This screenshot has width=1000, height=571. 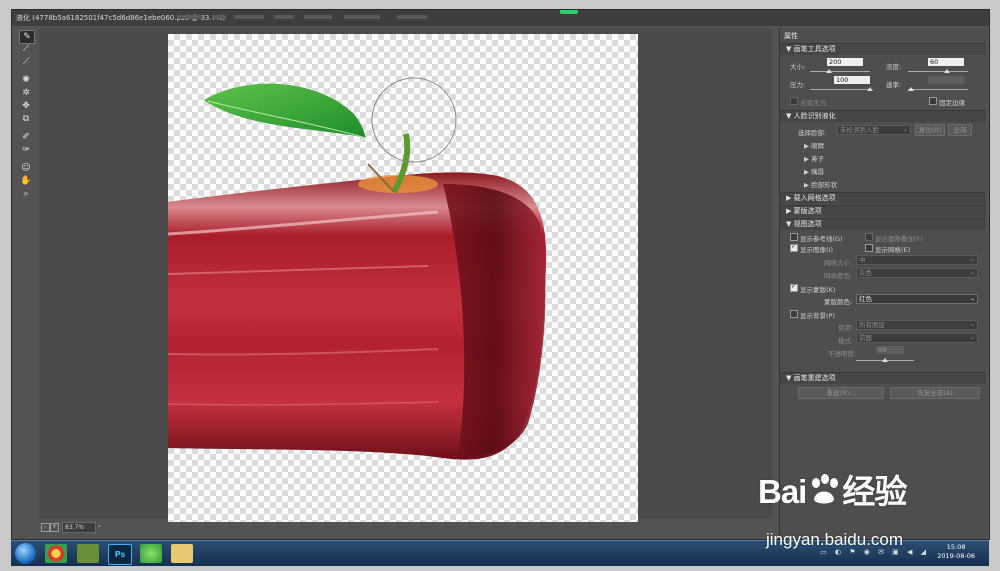 I want to click on mask-color-dropdown: 红色 ⌄, so click(x=917, y=299).